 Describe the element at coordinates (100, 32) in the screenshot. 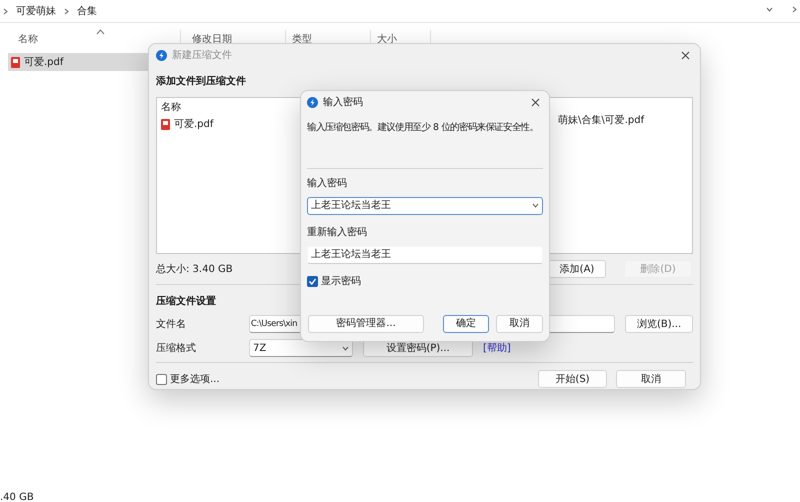

I see `sort-caret-icon` at that location.